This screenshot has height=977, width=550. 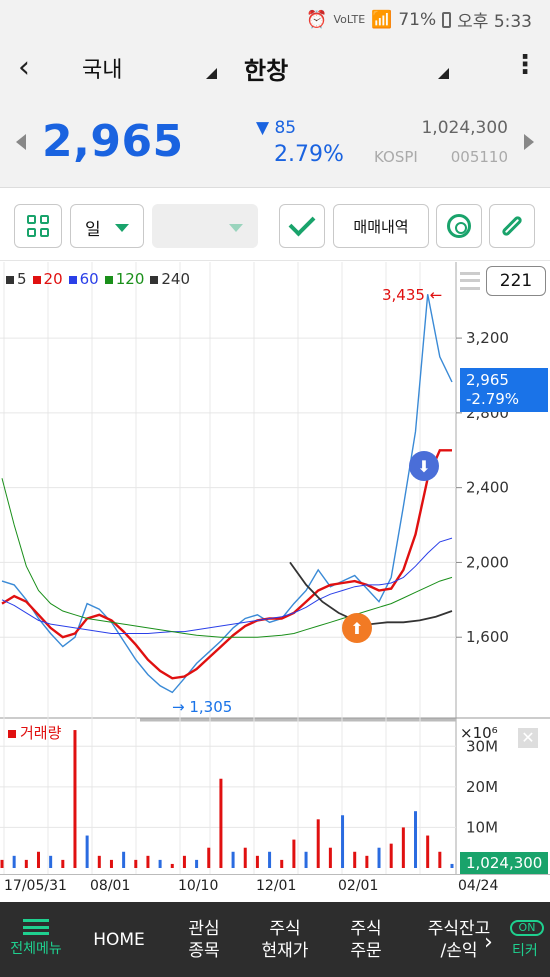 I want to click on layout-button, so click(x=38, y=226).